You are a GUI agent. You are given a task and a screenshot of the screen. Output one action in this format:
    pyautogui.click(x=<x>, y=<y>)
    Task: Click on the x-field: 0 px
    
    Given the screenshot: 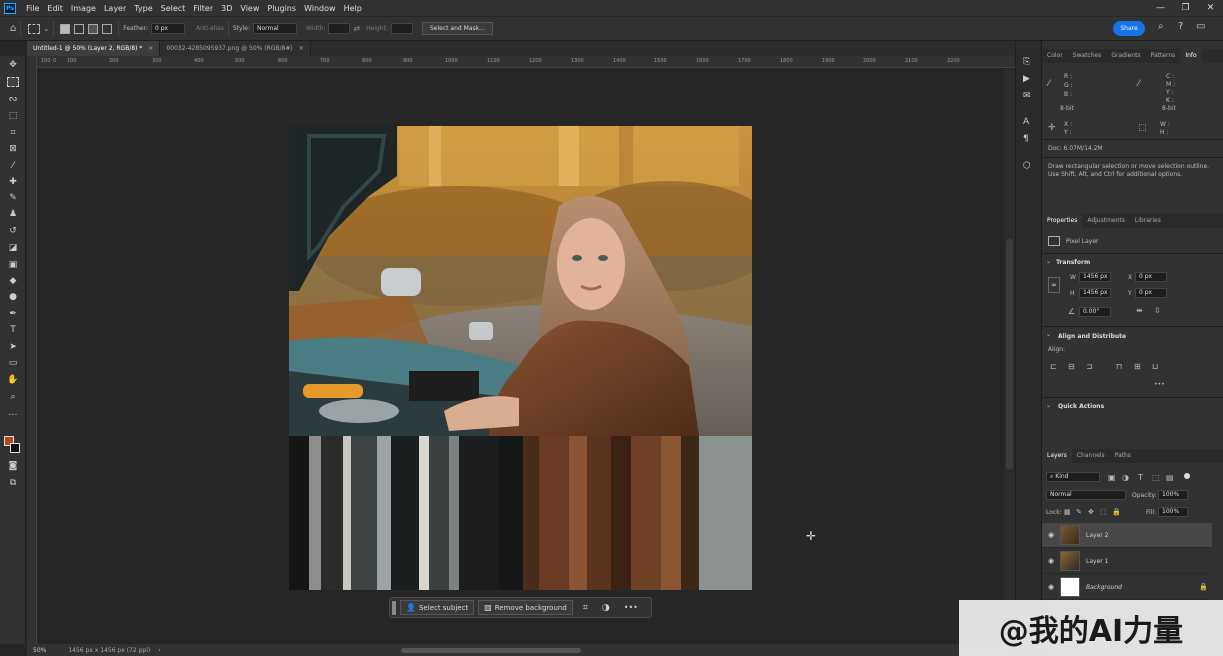 What is the action you would take?
    pyautogui.click(x=1151, y=277)
    